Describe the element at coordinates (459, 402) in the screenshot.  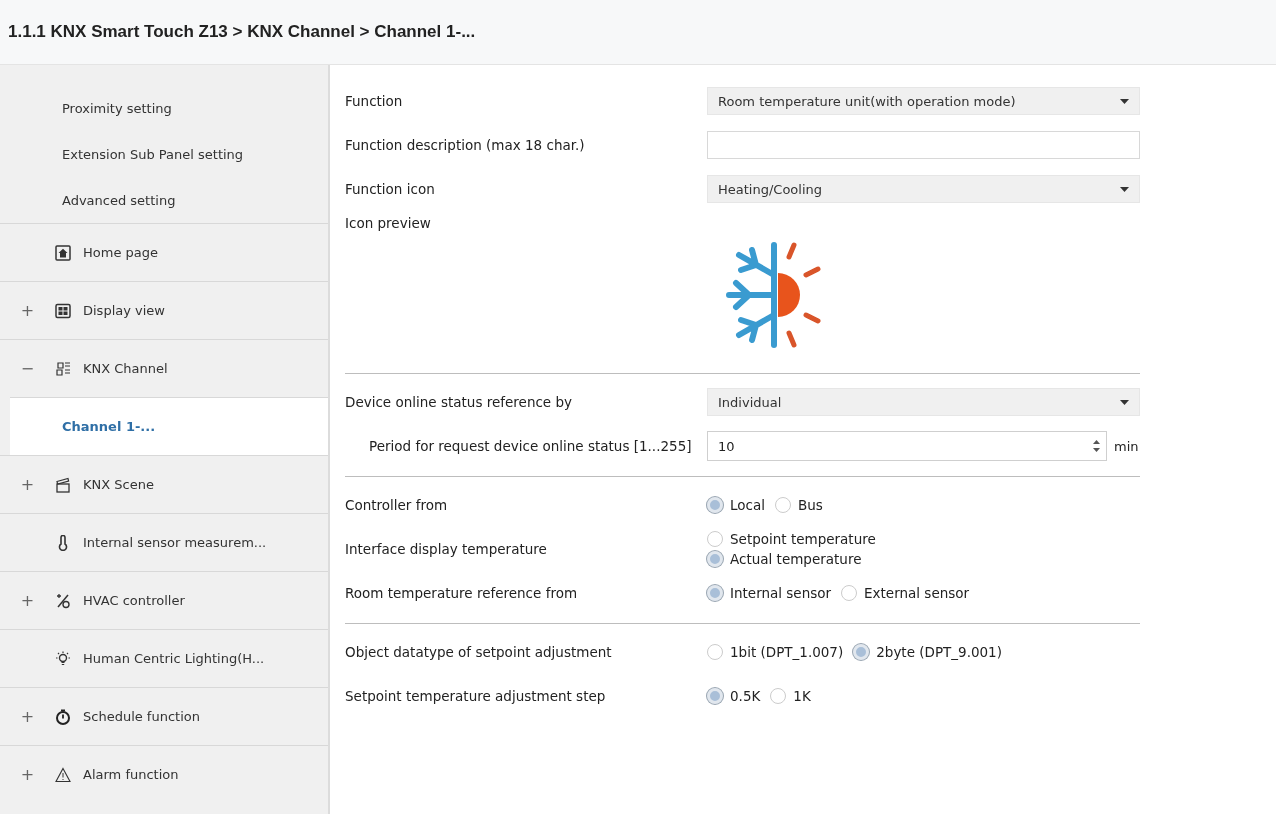
I see `field-label: Device online status reference by` at that location.